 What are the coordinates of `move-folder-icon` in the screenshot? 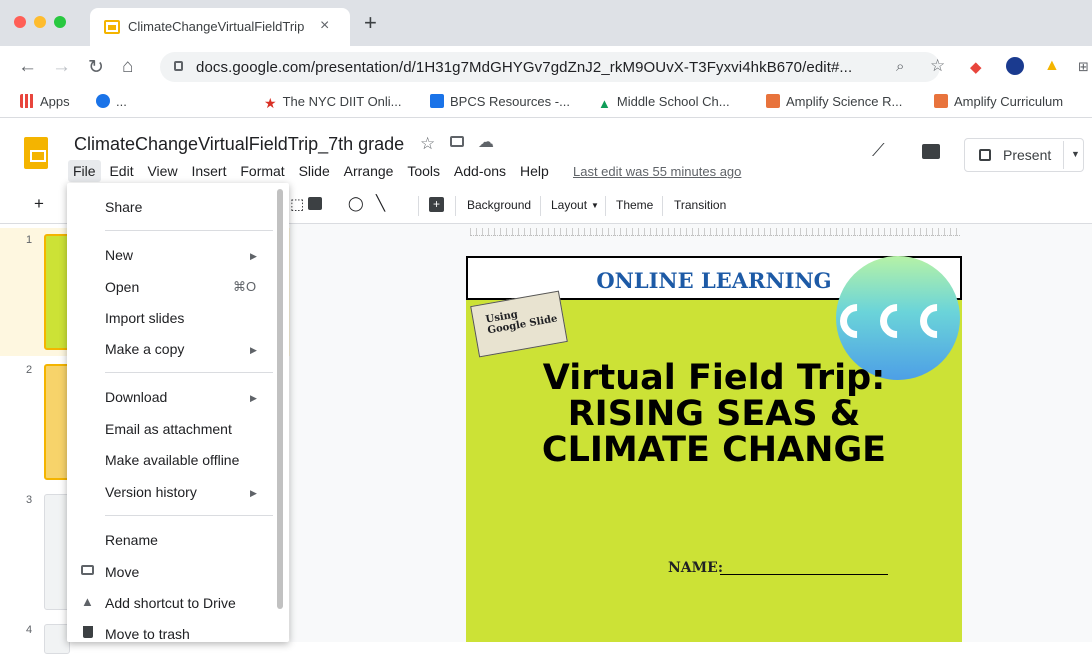 It's located at (457, 141).